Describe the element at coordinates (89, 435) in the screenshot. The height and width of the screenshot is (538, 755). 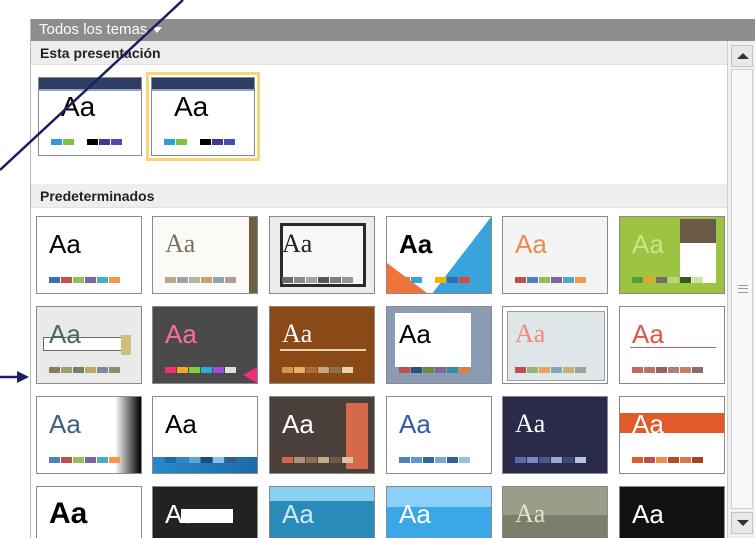
I see `theme-tile-r3-c1: Aa` at that location.